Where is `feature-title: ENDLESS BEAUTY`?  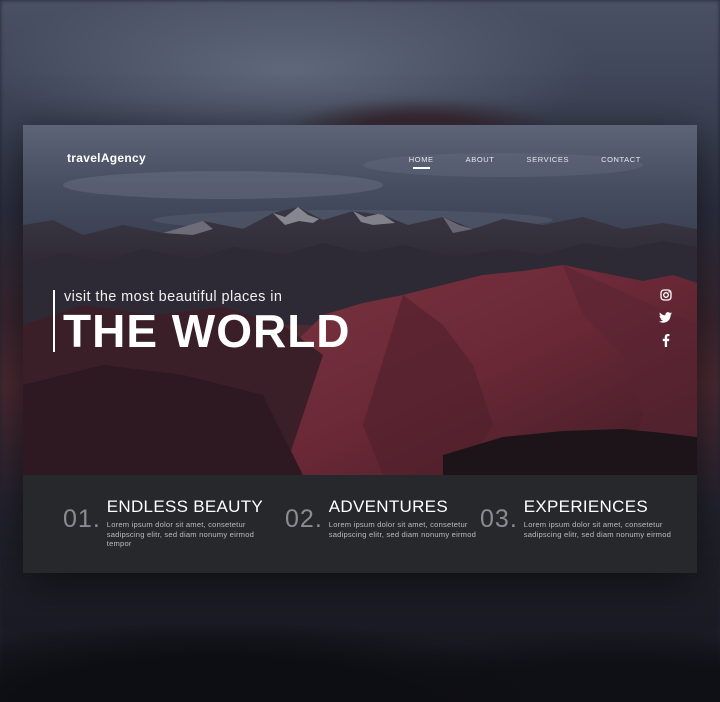
feature-title: ENDLESS BEAUTY is located at coordinates (185, 506).